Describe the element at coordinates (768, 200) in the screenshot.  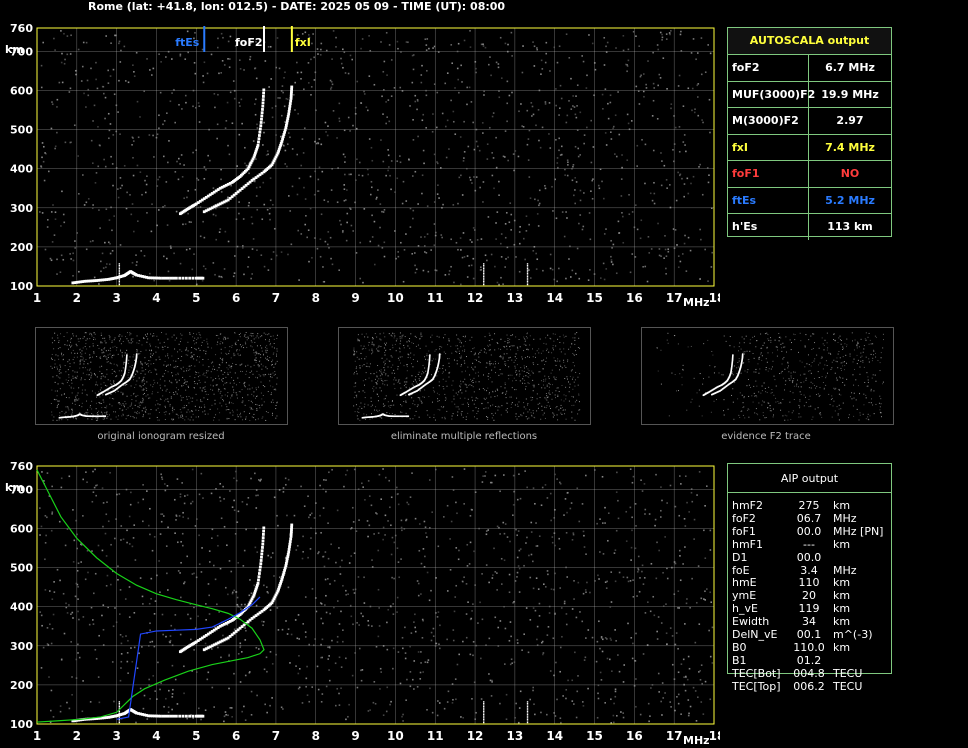
I see `autoscala-param: ftEs` at that location.